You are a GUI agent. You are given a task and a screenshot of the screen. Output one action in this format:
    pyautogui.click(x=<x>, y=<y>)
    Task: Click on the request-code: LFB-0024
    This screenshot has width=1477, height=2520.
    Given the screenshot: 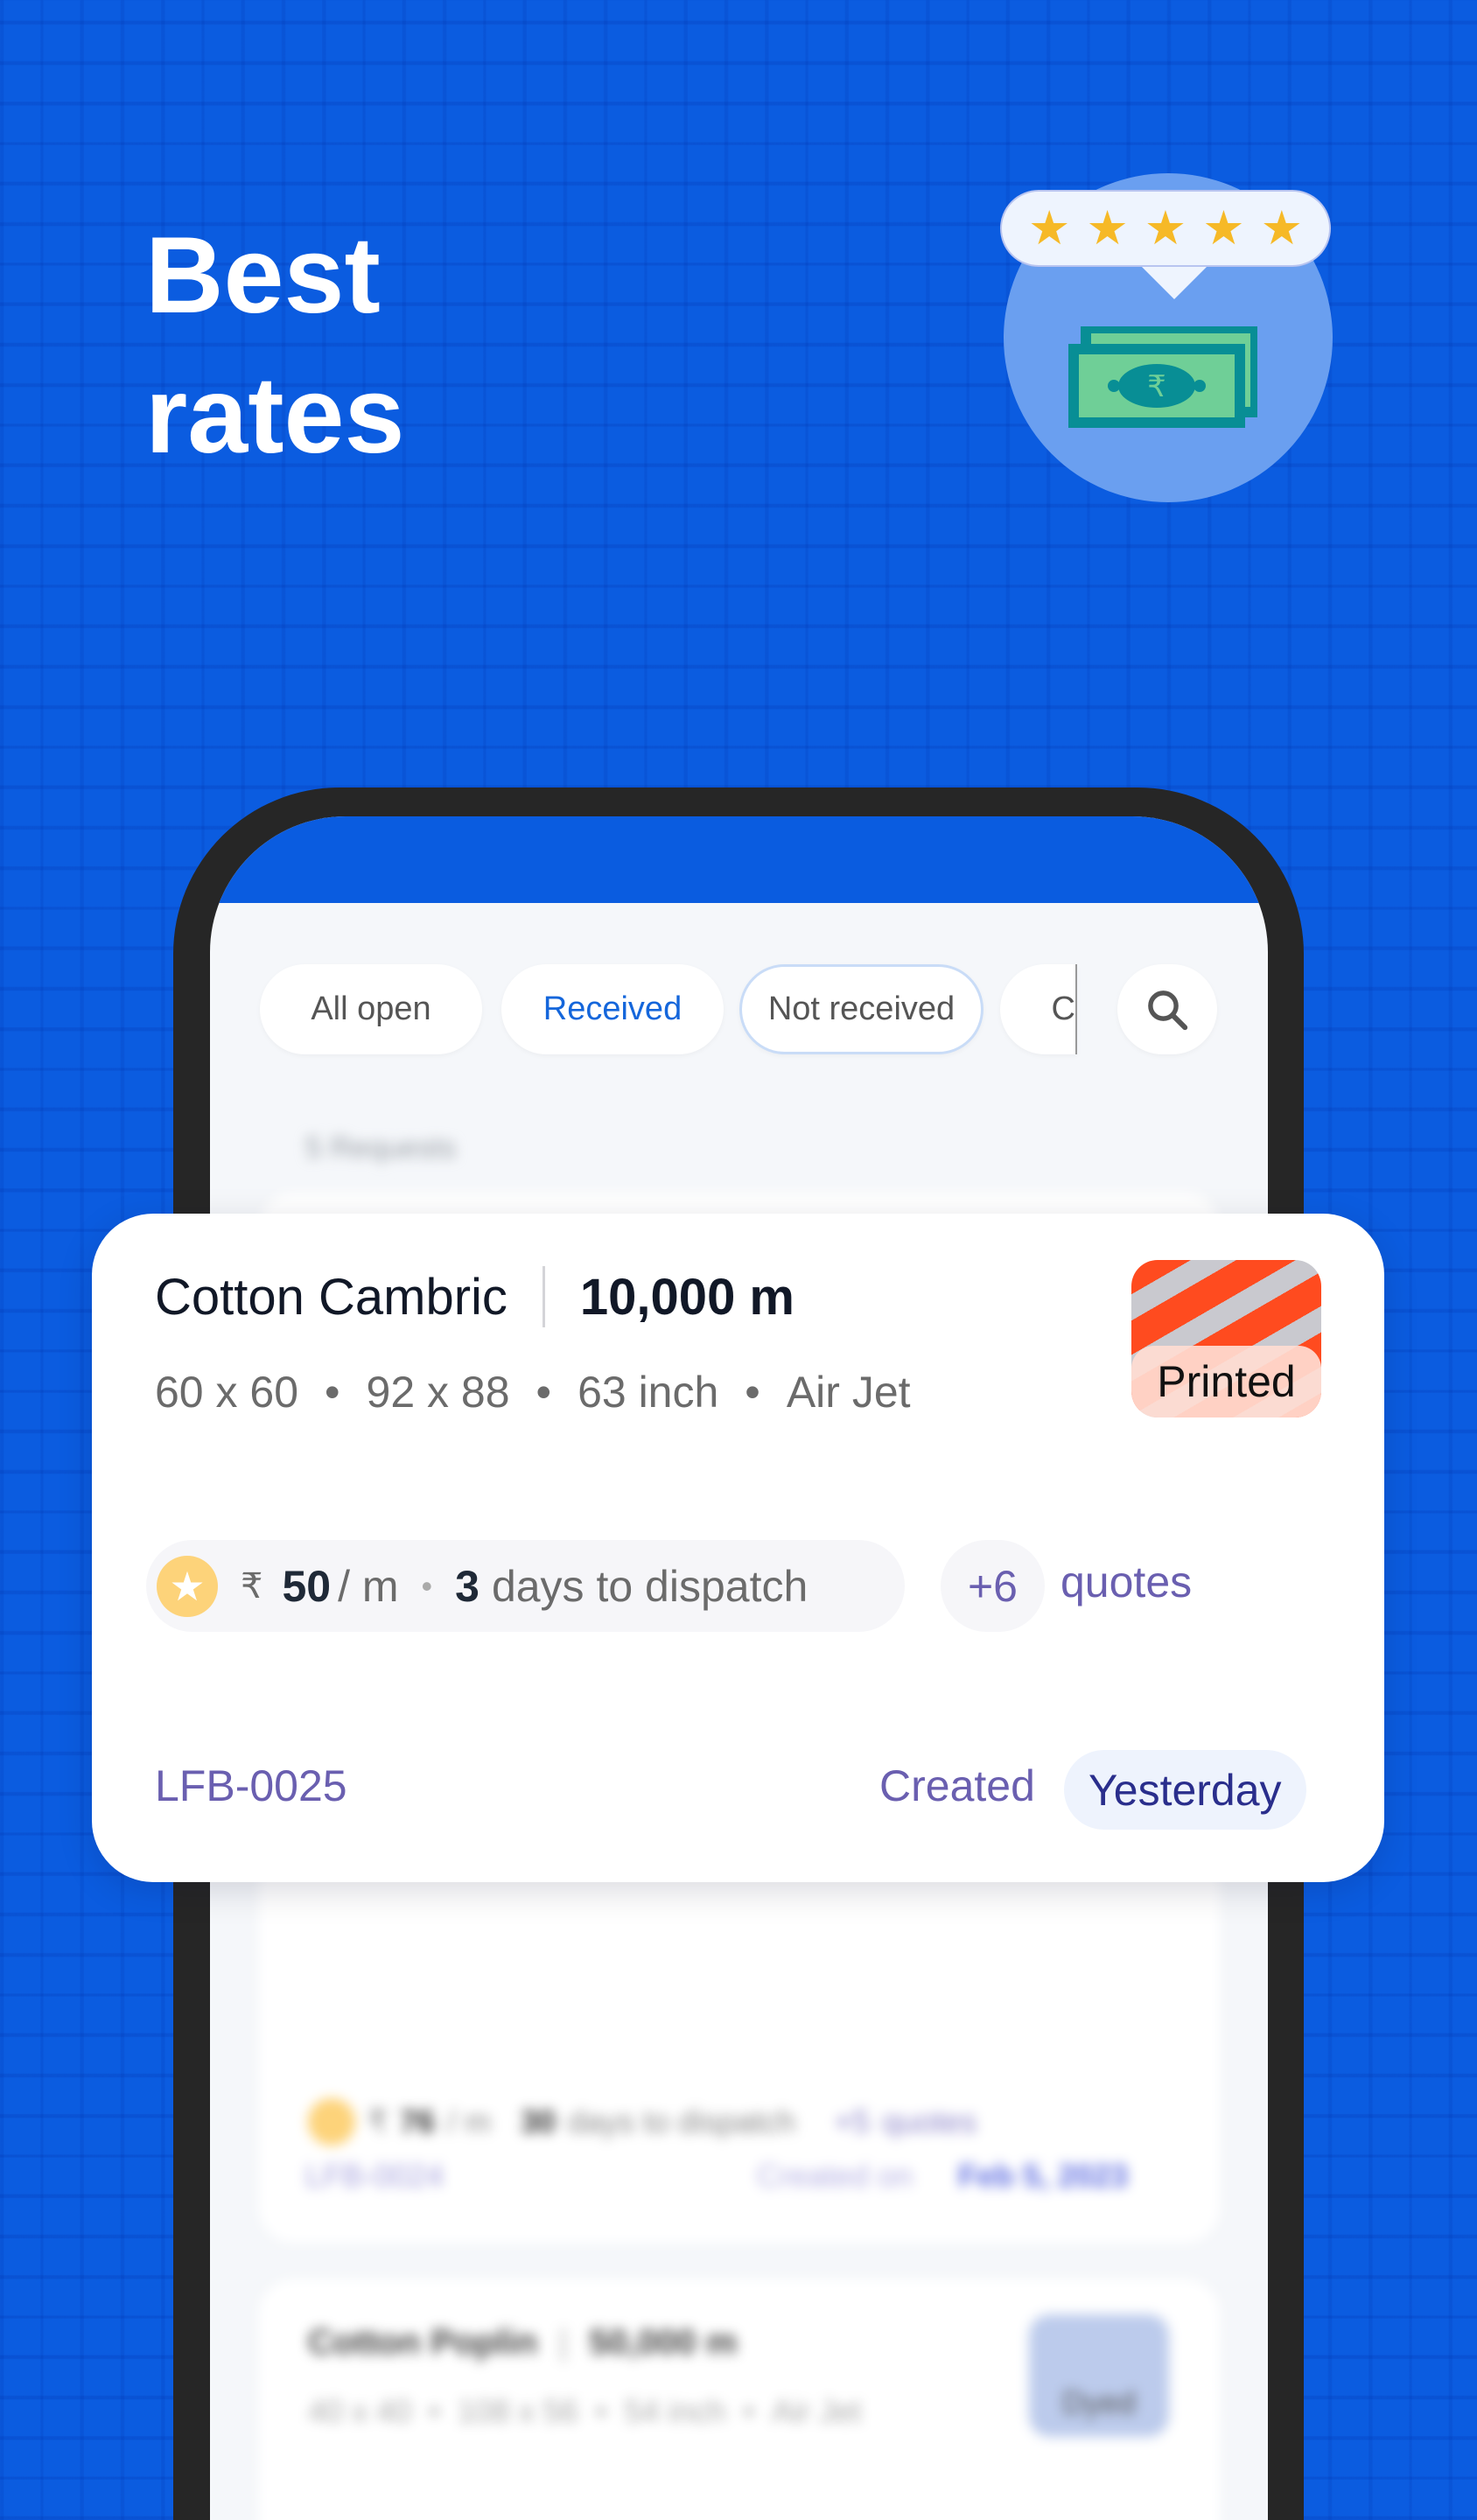 What is the action you would take?
    pyautogui.click(x=374, y=2176)
    